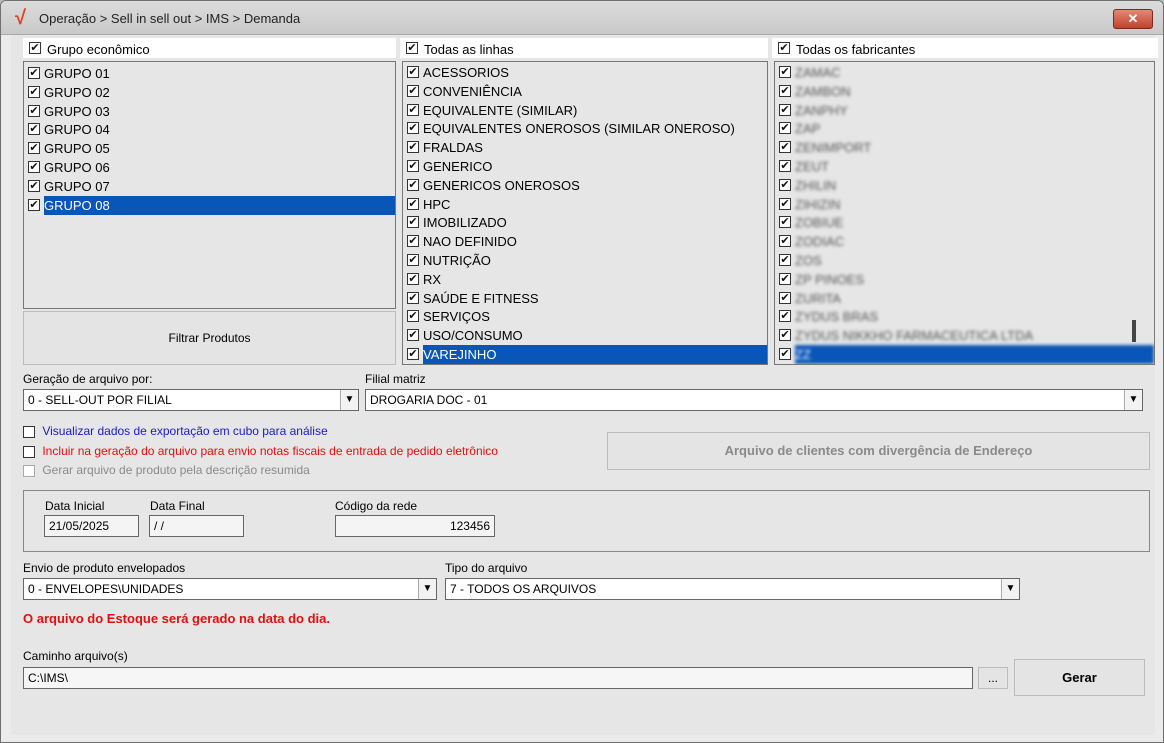 This screenshot has width=1164, height=743. Describe the element at coordinates (1079, 677) in the screenshot. I see `gerar-button: Gerar` at that location.